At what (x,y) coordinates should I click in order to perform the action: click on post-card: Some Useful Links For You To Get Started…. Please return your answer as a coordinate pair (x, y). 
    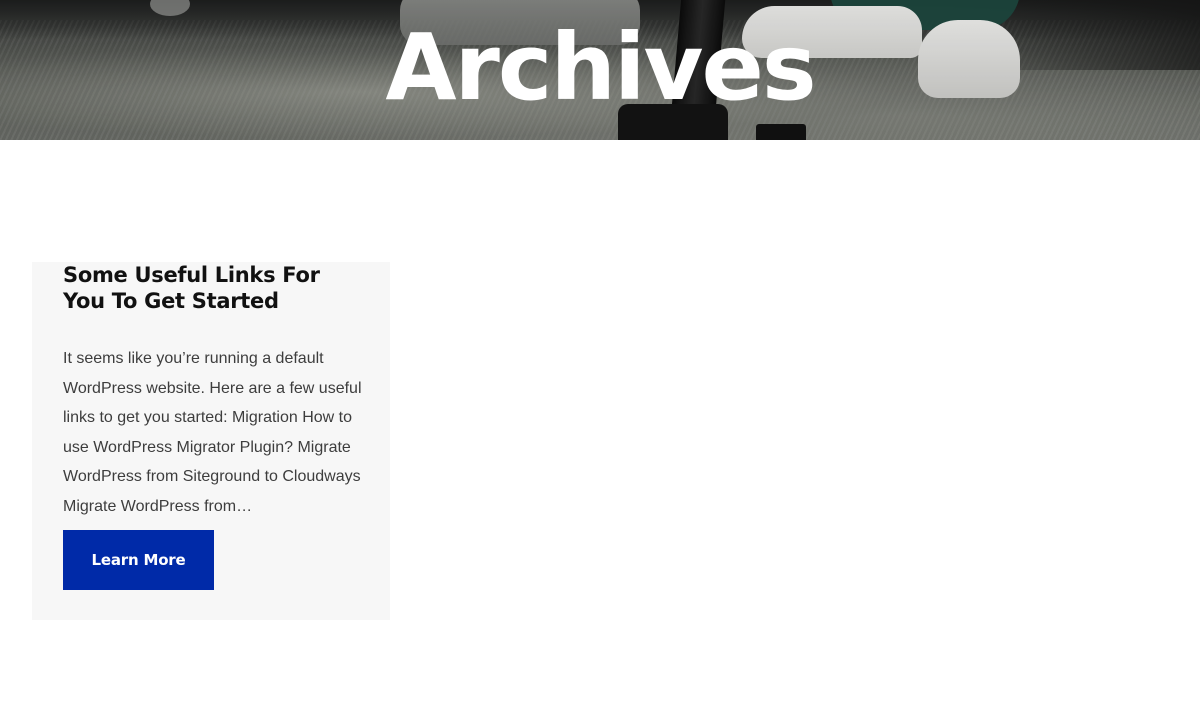
    Looking at the image, I should click on (211, 441).